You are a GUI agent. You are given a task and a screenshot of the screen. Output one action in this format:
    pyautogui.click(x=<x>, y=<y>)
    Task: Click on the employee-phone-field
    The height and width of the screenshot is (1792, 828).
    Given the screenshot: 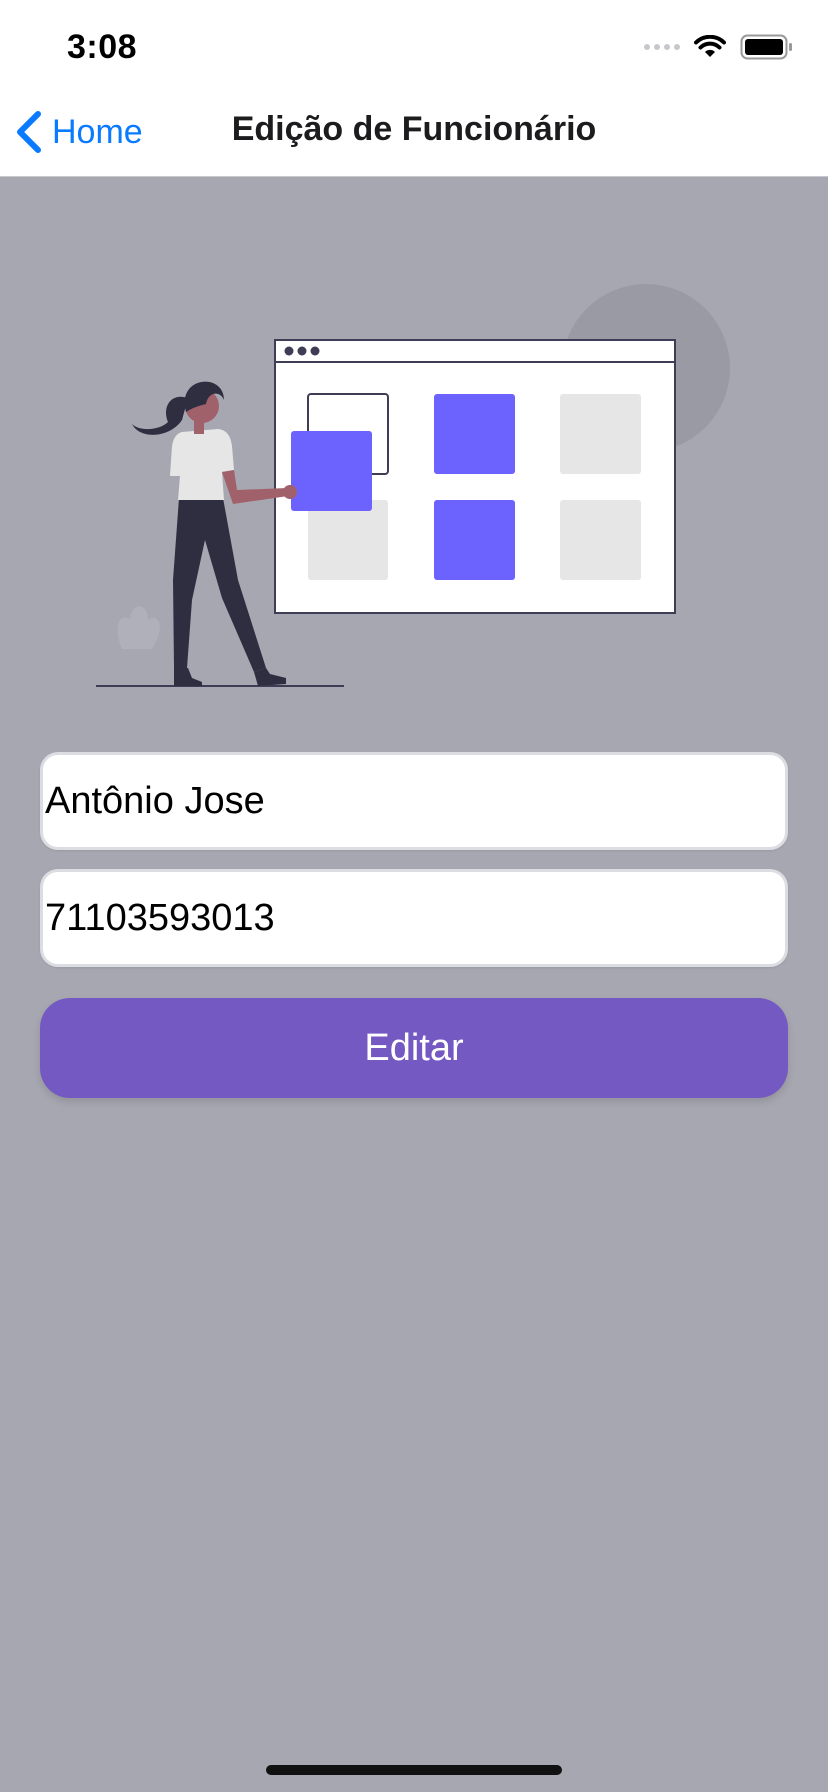 What is the action you would take?
    pyautogui.click(x=414, y=918)
    